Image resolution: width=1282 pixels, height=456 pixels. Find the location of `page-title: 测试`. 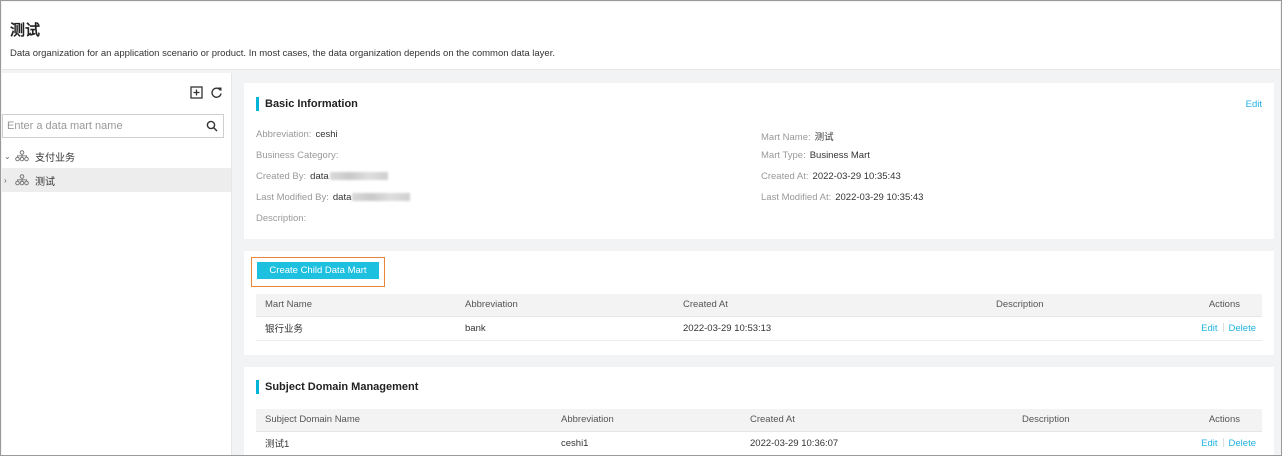

page-title: 测试 is located at coordinates (25, 30).